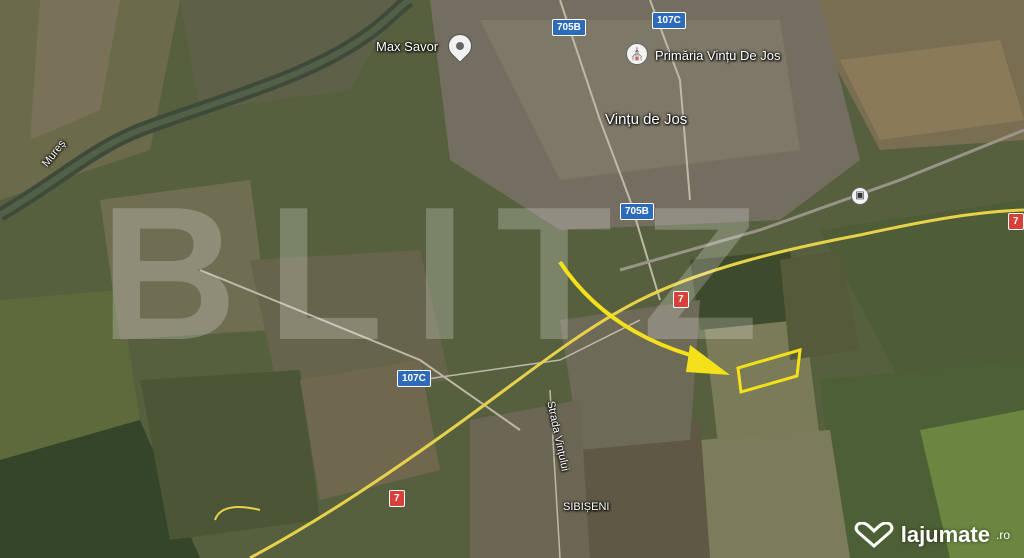 This screenshot has height=558, width=1024. I want to click on brand-logo: lajumate .ro, so click(931, 535).